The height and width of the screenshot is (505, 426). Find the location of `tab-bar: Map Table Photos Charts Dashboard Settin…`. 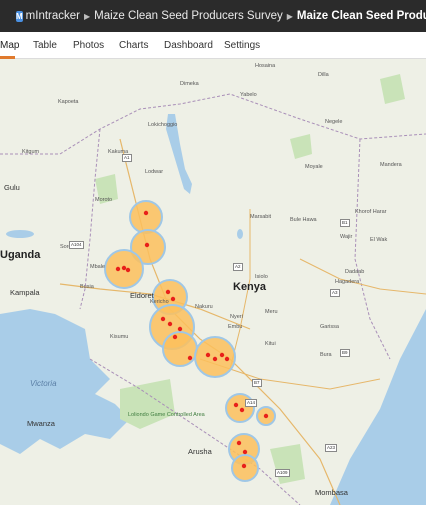

tab-bar: Map Table Photos Charts Dashboard Settin… is located at coordinates (213, 45).